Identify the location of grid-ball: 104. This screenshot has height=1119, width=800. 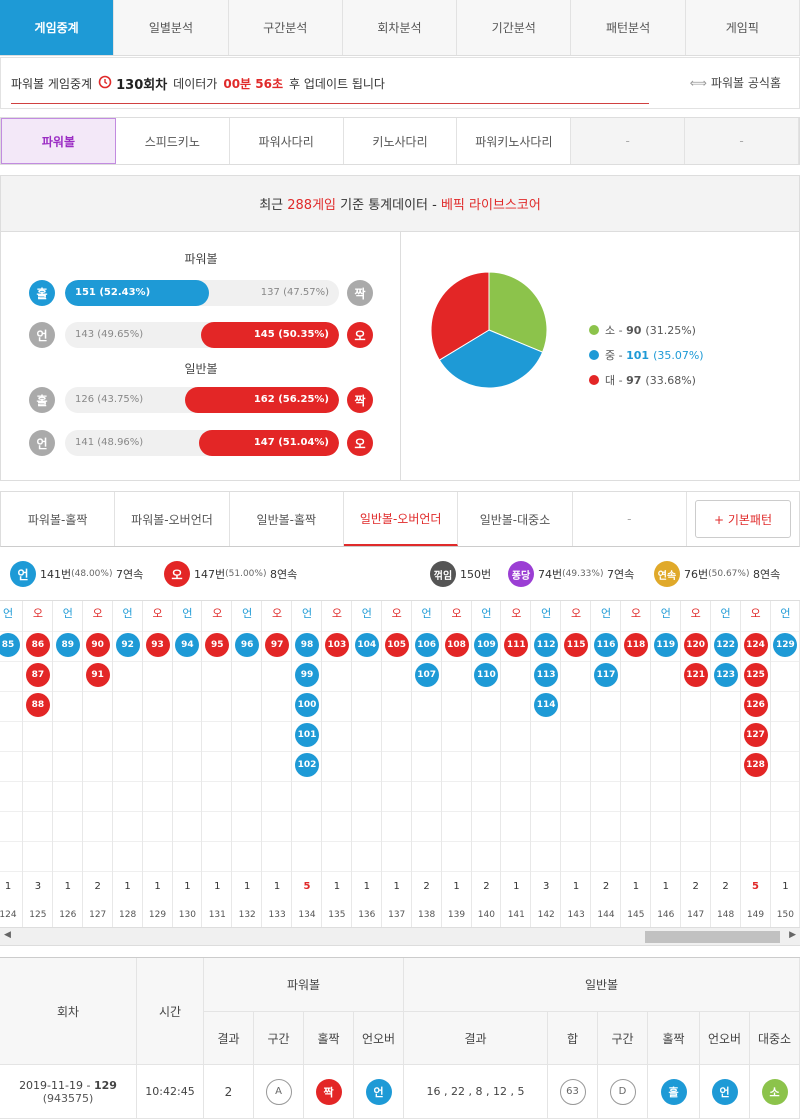
(366, 645).